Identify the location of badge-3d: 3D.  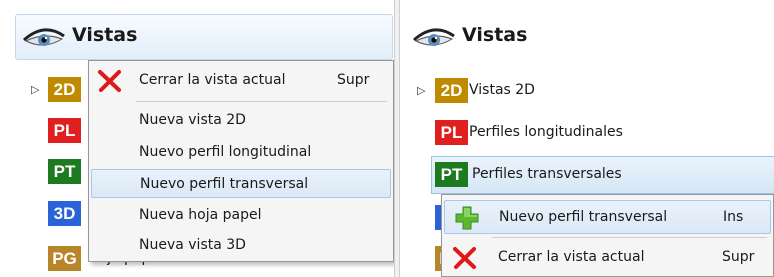
(64, 213).